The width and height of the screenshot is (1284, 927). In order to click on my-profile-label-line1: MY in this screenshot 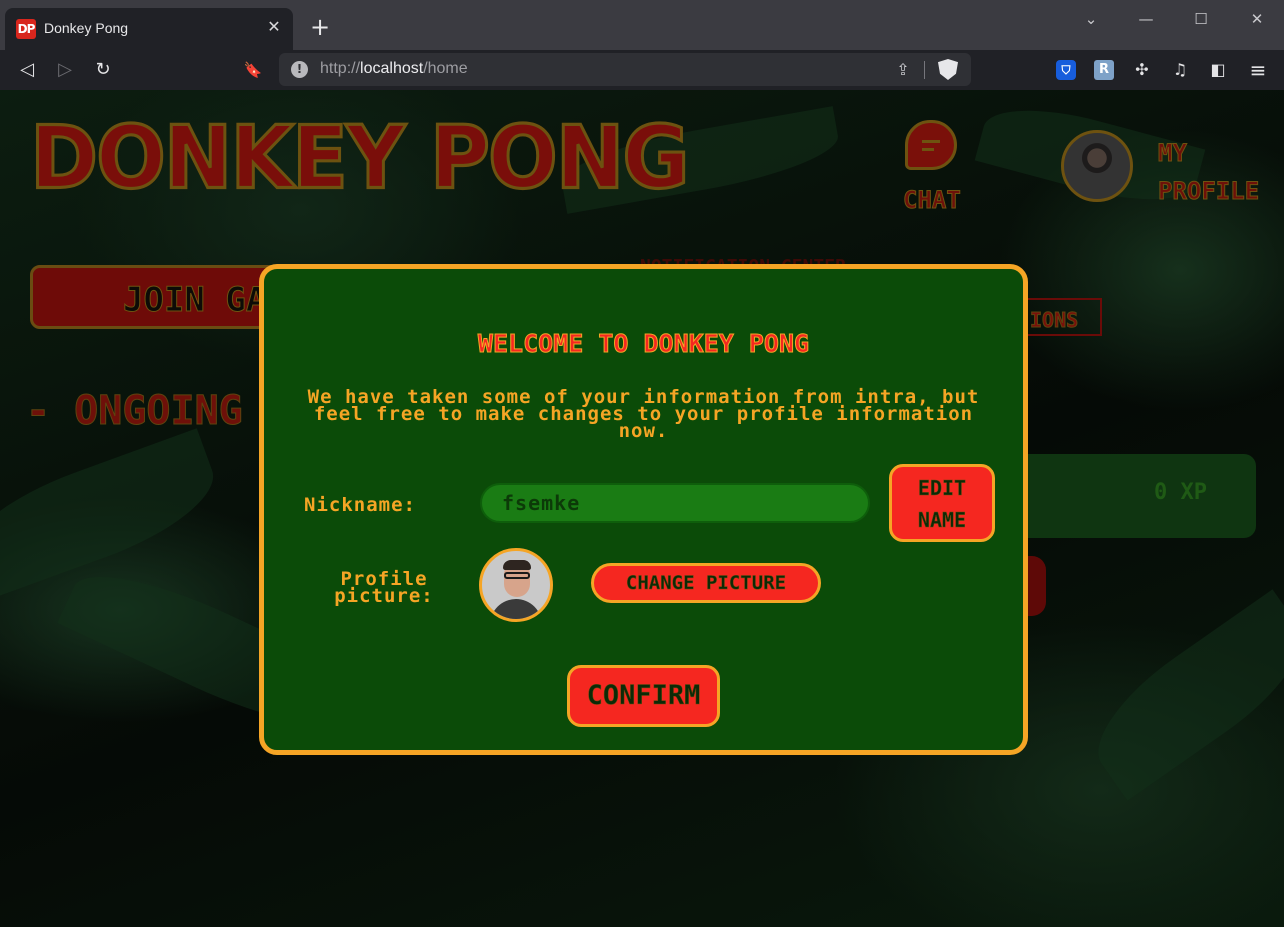, I will do `click(1172, 153)`.